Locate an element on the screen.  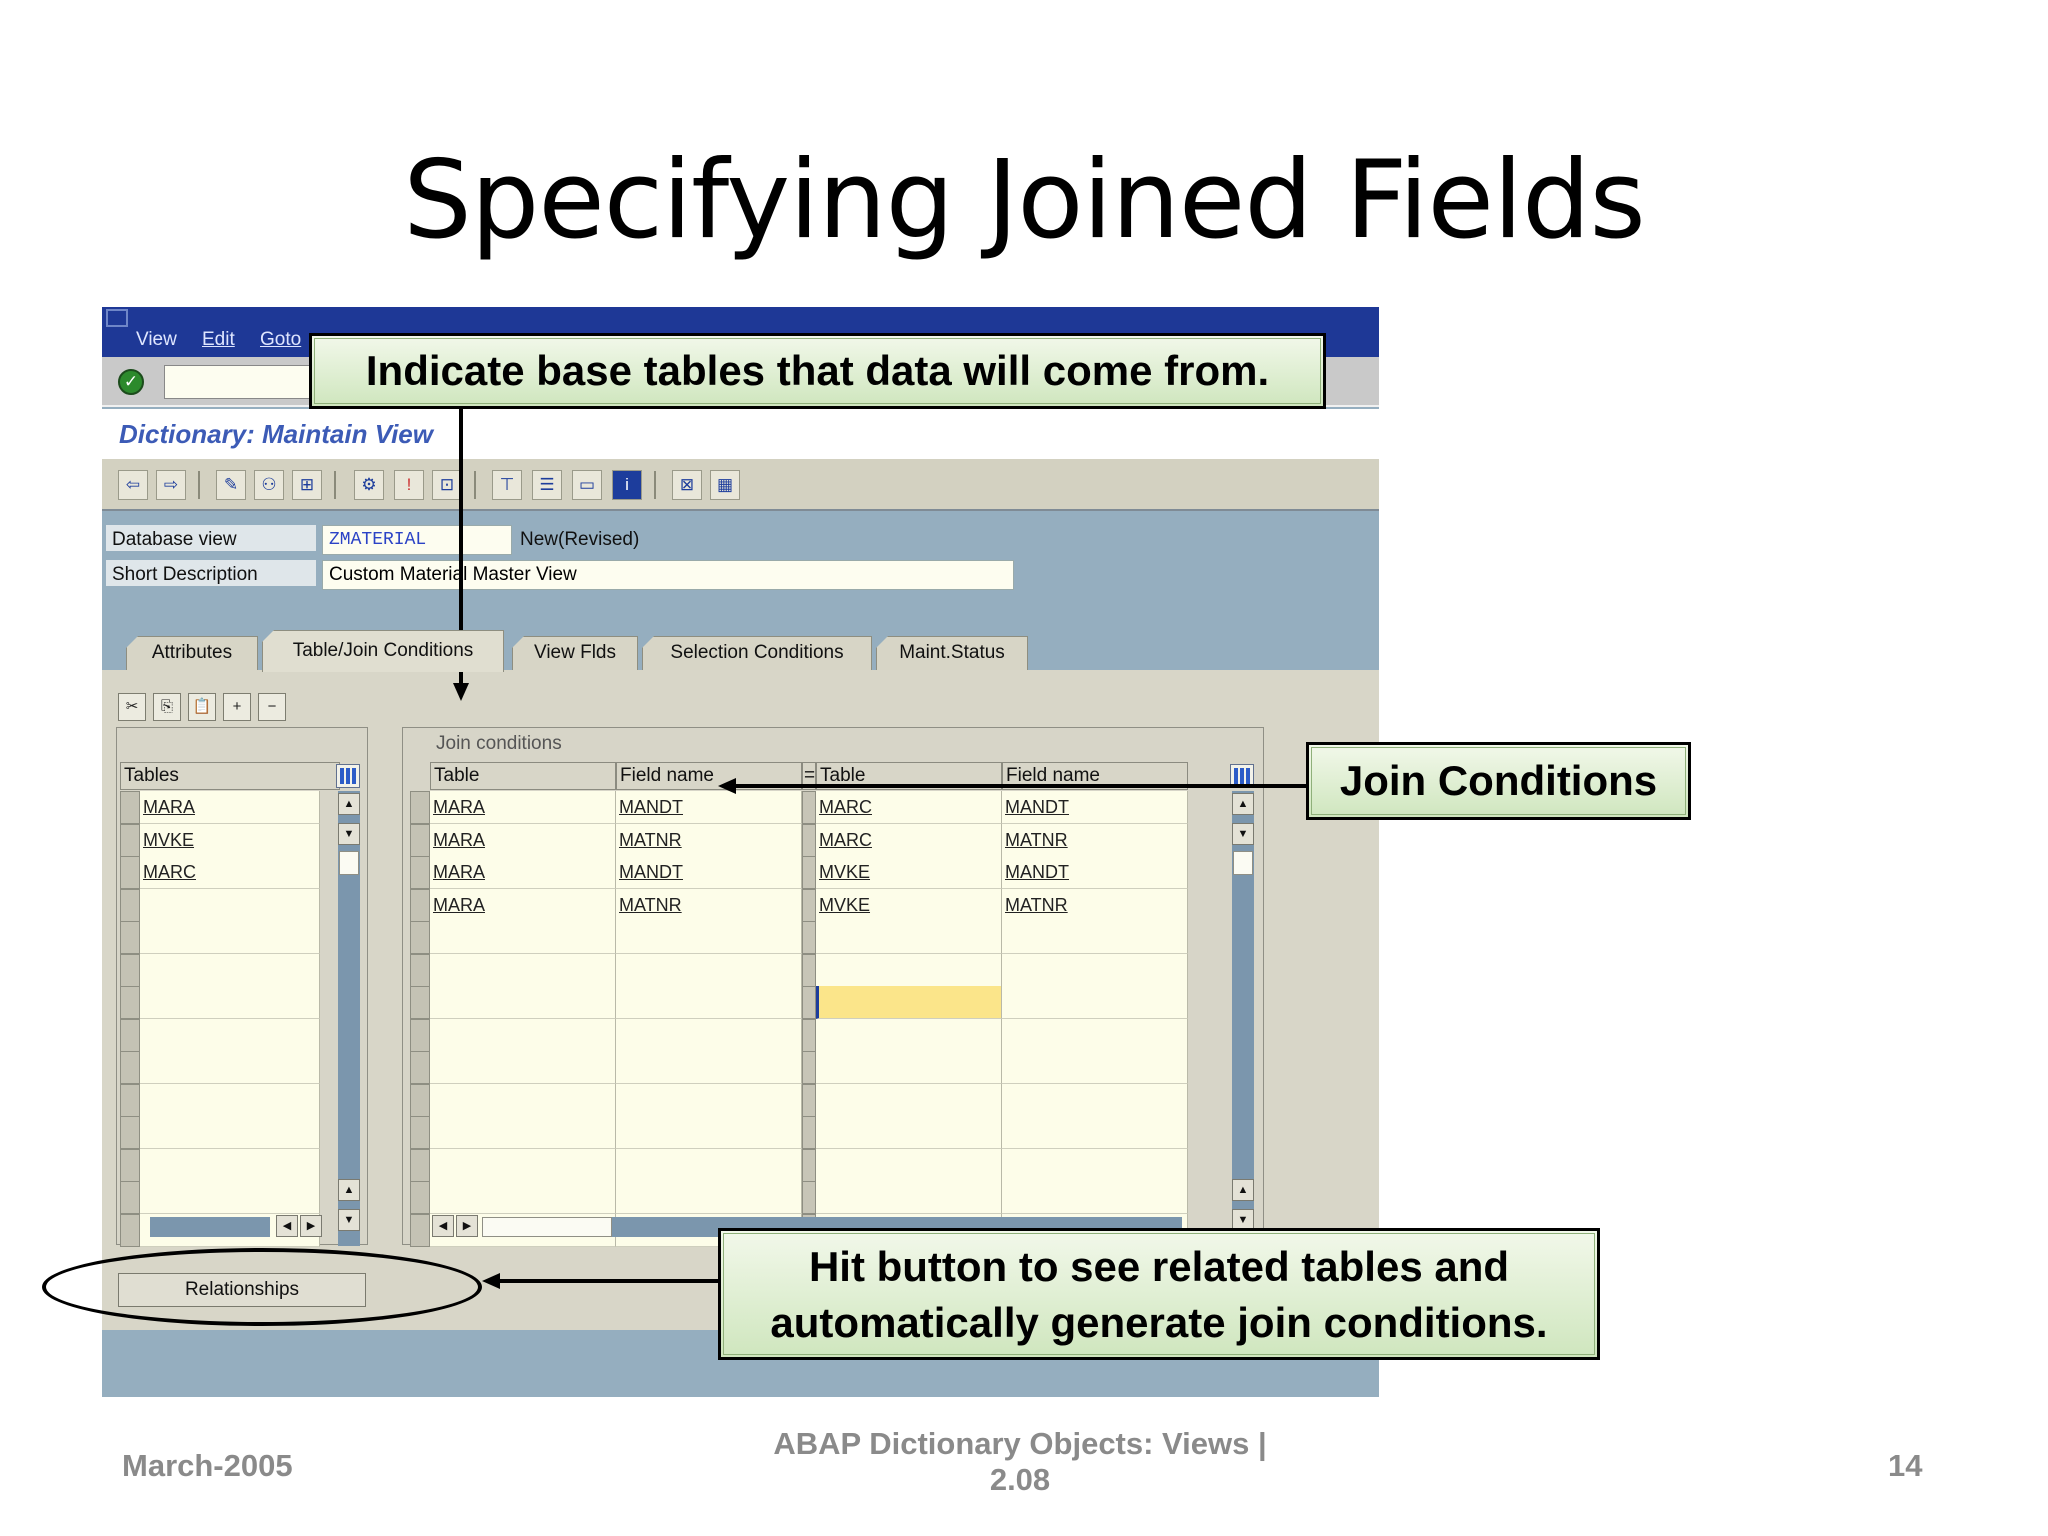
menu-goto: Goto is located at coordinates (280, 340).